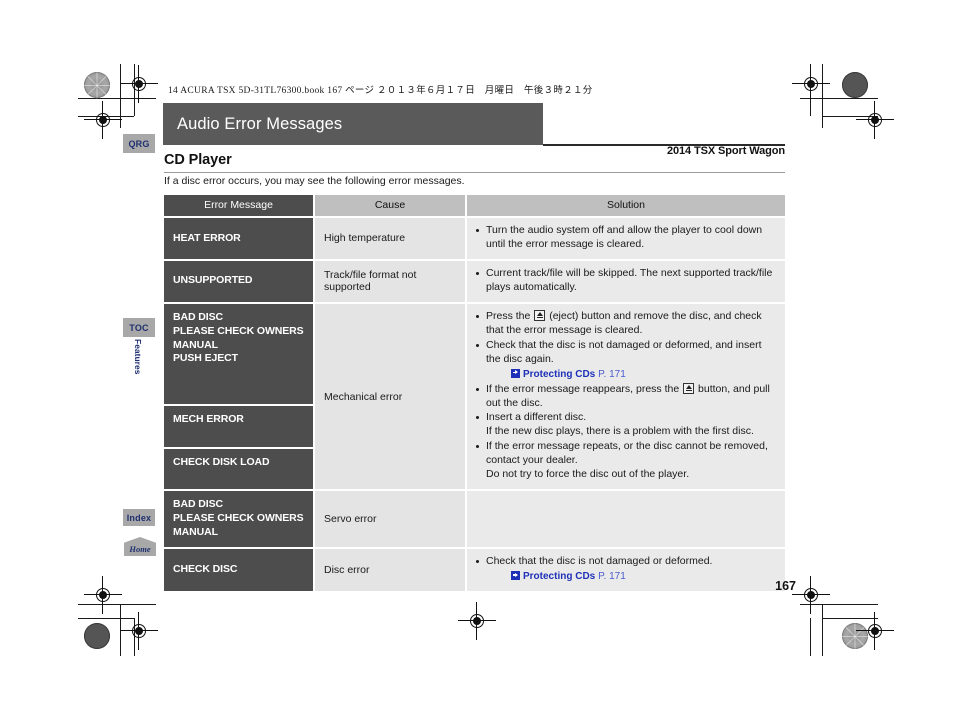  I want to click on bullet-text: Insert a different disc., so click(536, 417).